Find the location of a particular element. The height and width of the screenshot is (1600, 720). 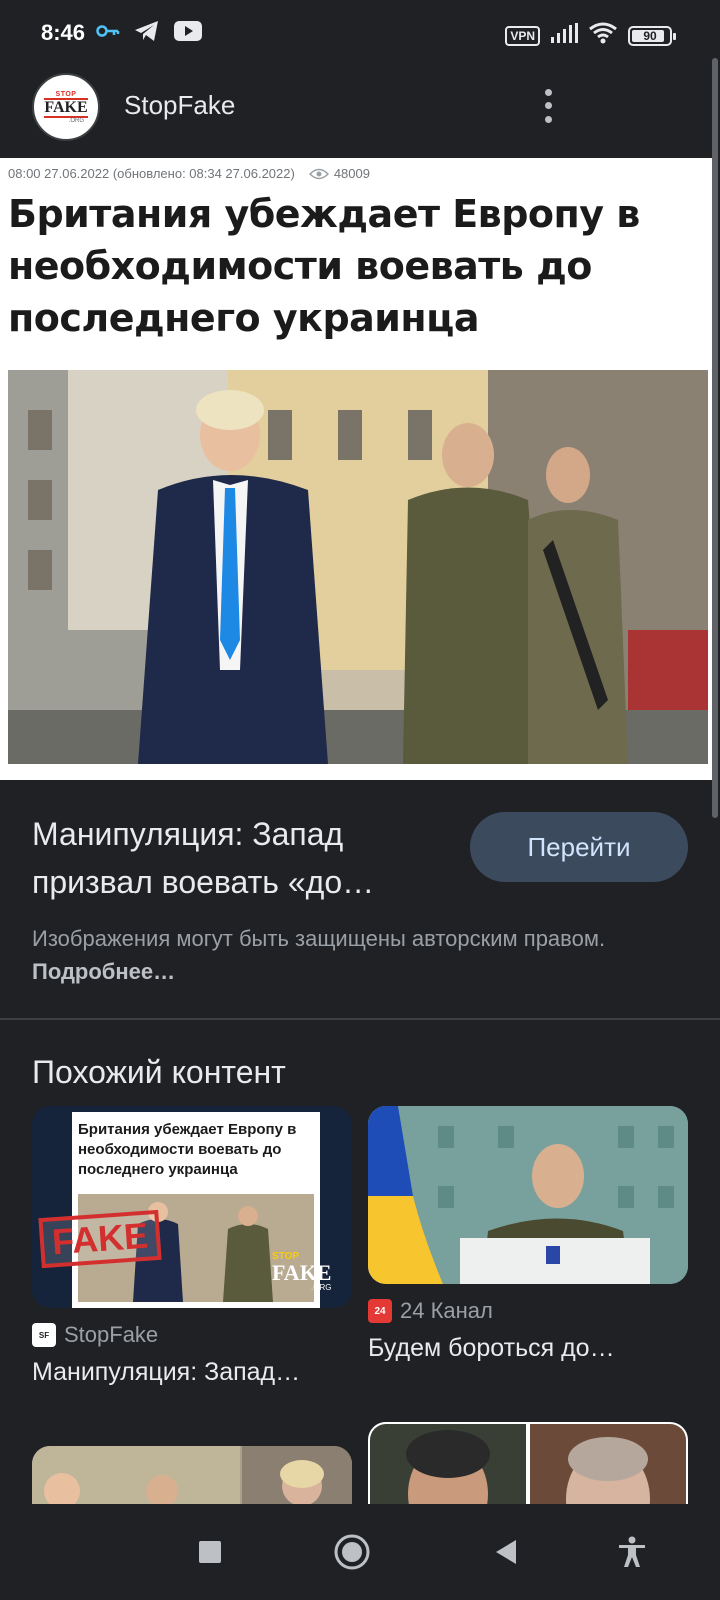

scrollbar is located at coordinates (715, 438).